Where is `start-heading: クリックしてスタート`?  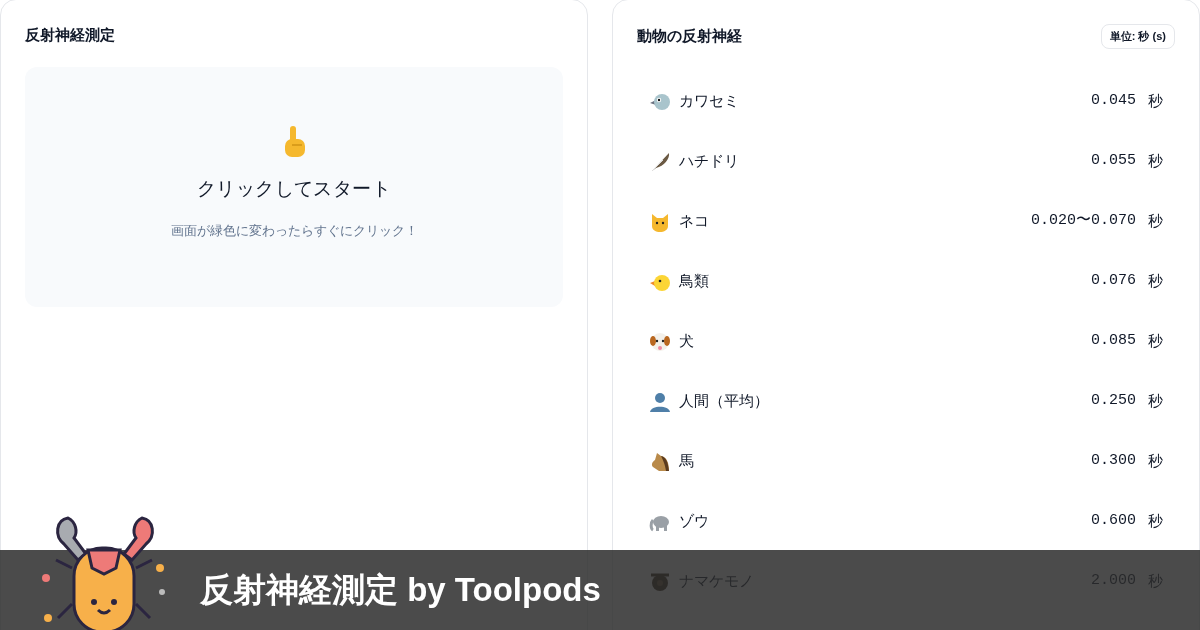 start-heading: クリックしてスタート is located at coordinates (294, 188).